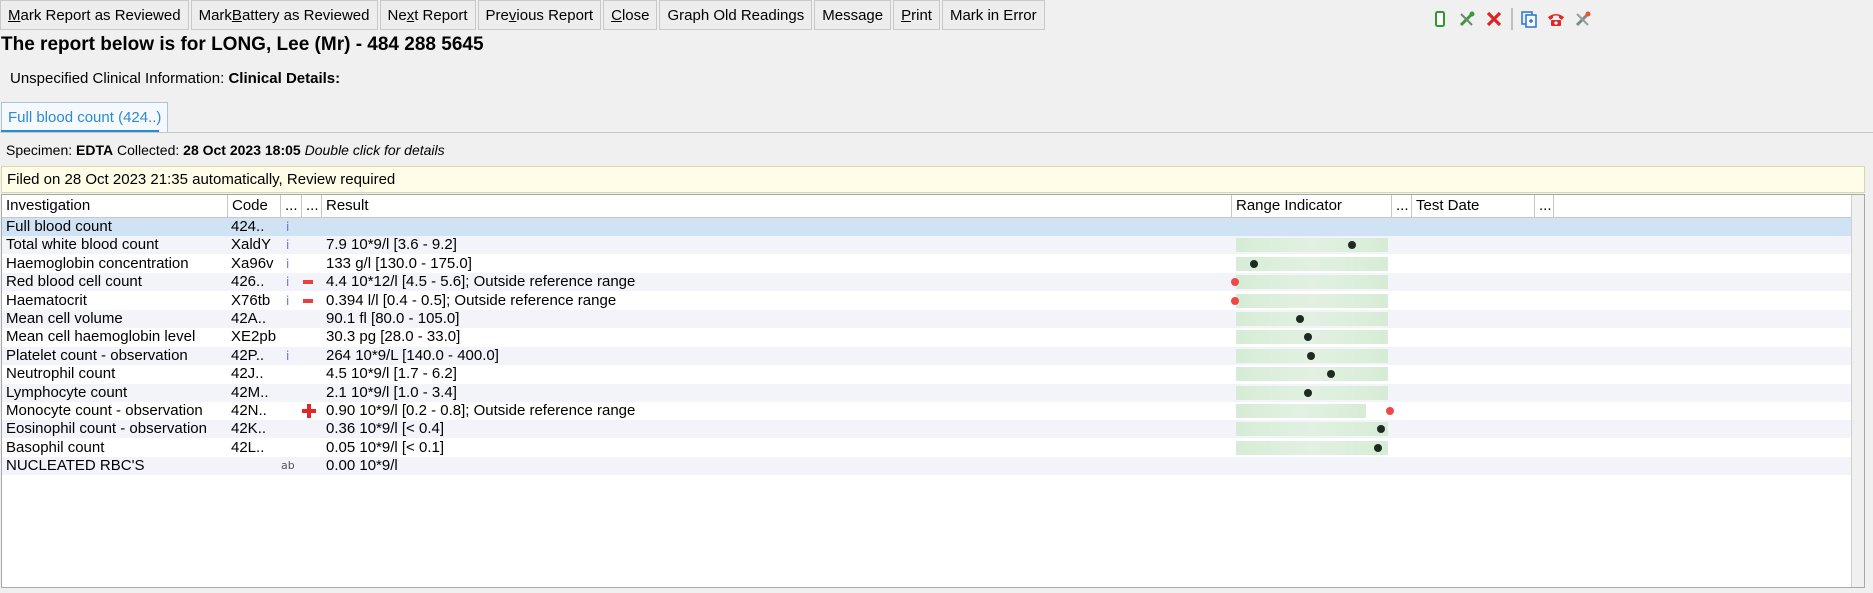 The width and height of the screenshot is (1873, 593). I want to click on mark-battery-reviewed-button: Mark Battery as Reviewed, so click(284, 15).